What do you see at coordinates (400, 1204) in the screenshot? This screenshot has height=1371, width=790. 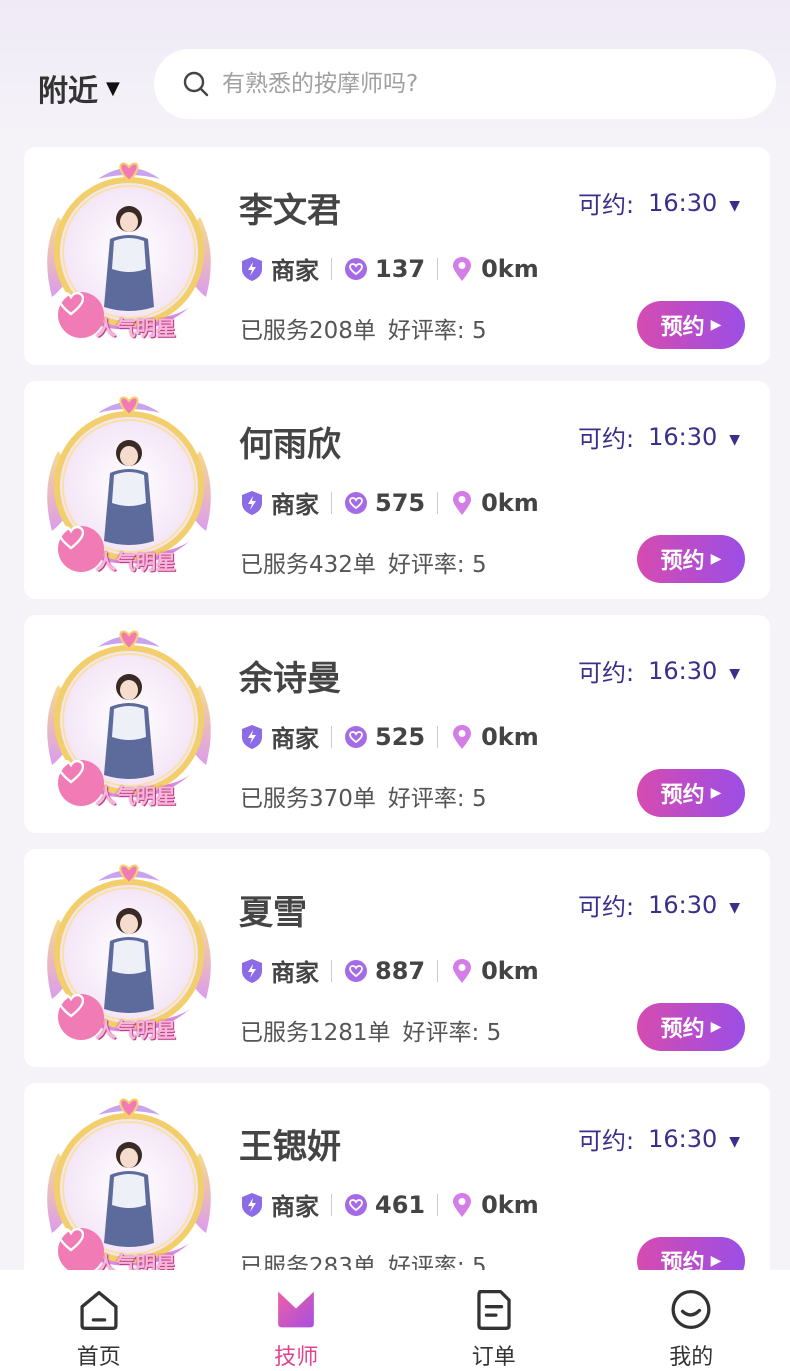 I see `likes-count: 461` at bounding box center [400, 1204].